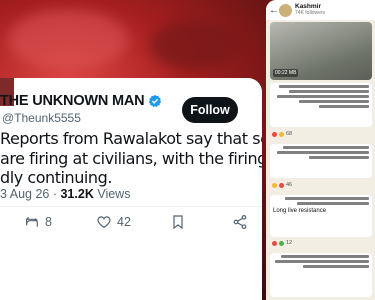 Image resolution: width=375 pixels, height=300 pixels. I want to click on share-icon, so click(240, 222).